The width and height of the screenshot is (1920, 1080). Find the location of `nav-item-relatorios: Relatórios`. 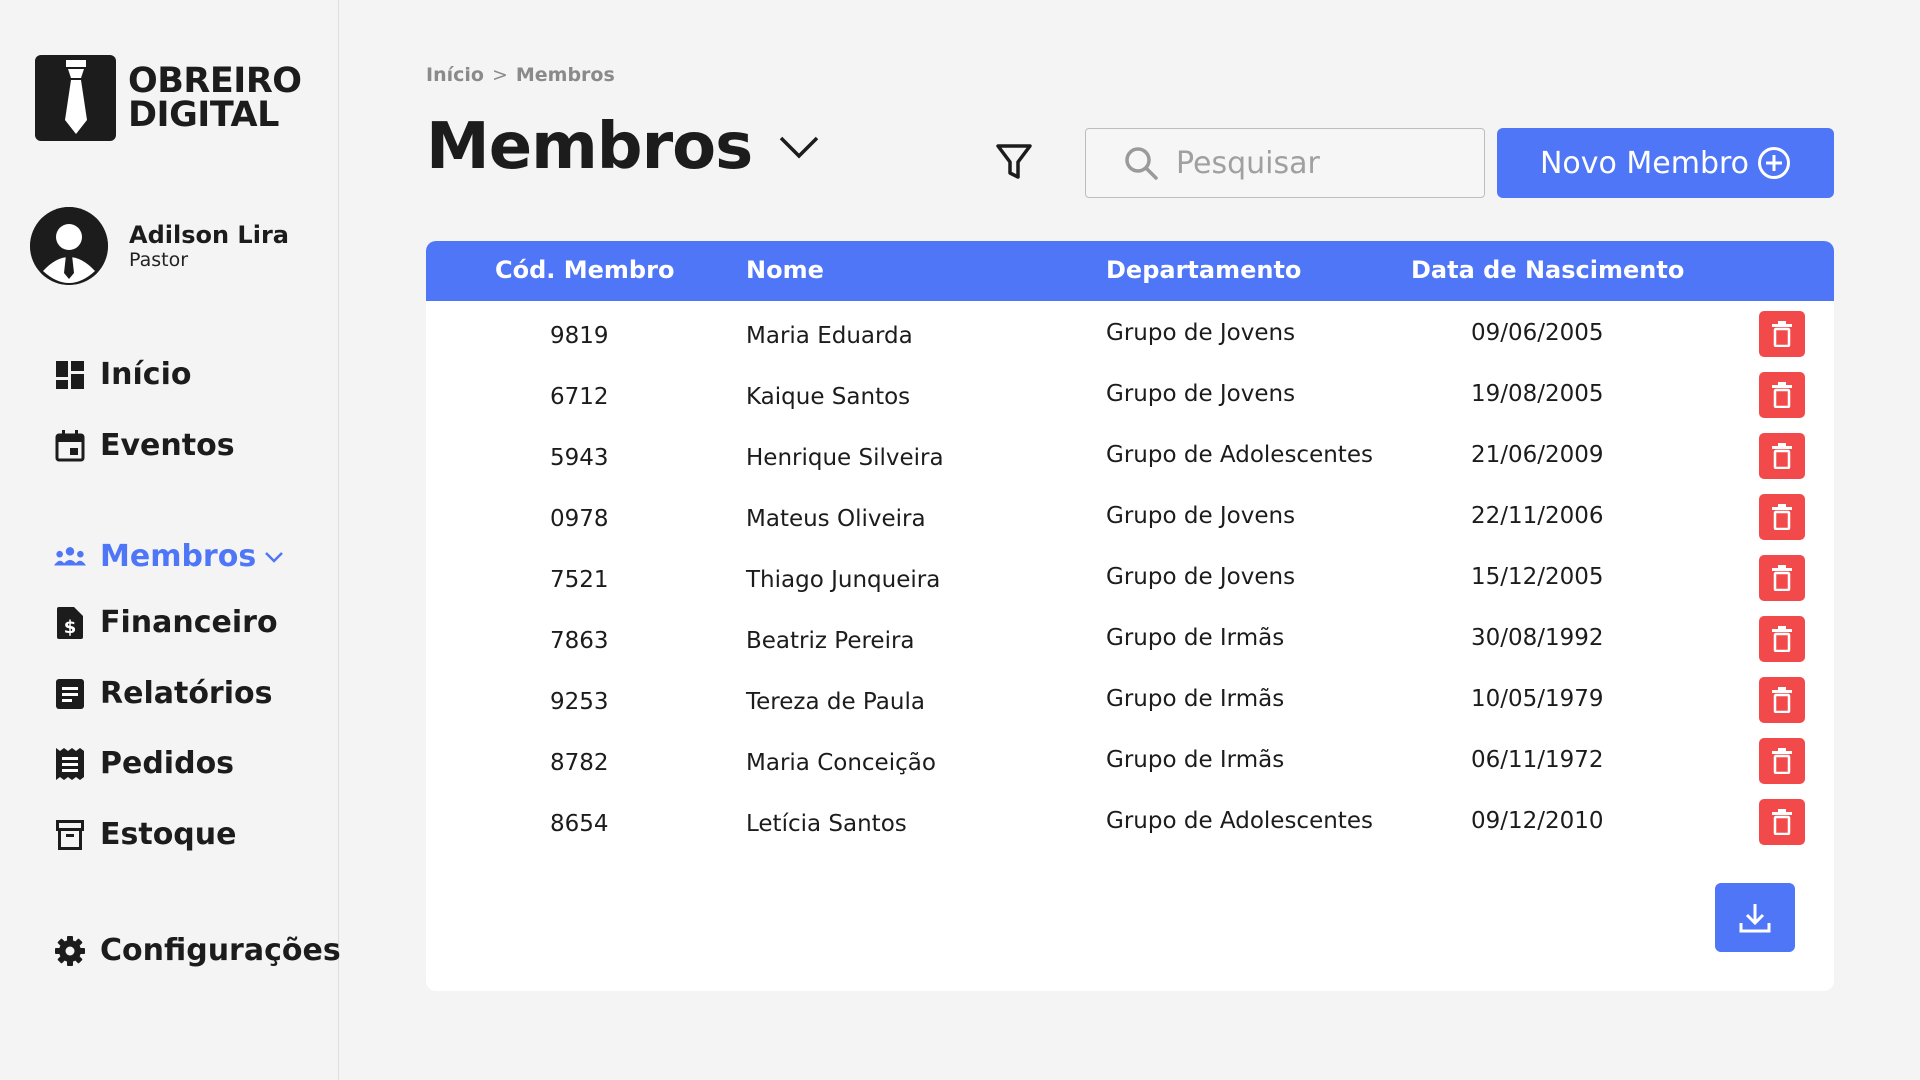

nav-item-relatorios: Relatórios is located at coordinates (163, 693).